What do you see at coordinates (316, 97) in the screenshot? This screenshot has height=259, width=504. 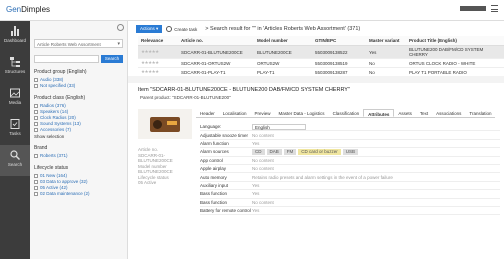 I see `parent-product-link: Parent product: "SDCARR-01-BLUTUNE200"` at bounding box center [316, 97].